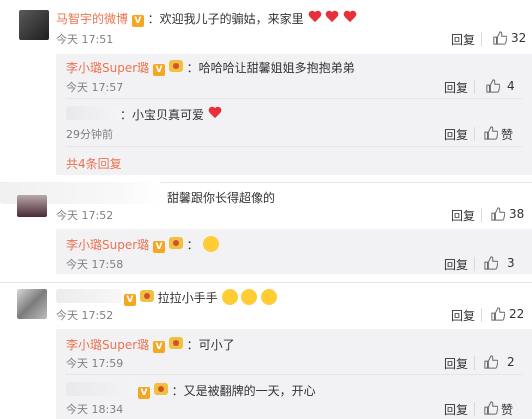  Describe the element at coordinates (95, 409) in the screenshot. I see `reply-time: 今天 18:34` at that location.